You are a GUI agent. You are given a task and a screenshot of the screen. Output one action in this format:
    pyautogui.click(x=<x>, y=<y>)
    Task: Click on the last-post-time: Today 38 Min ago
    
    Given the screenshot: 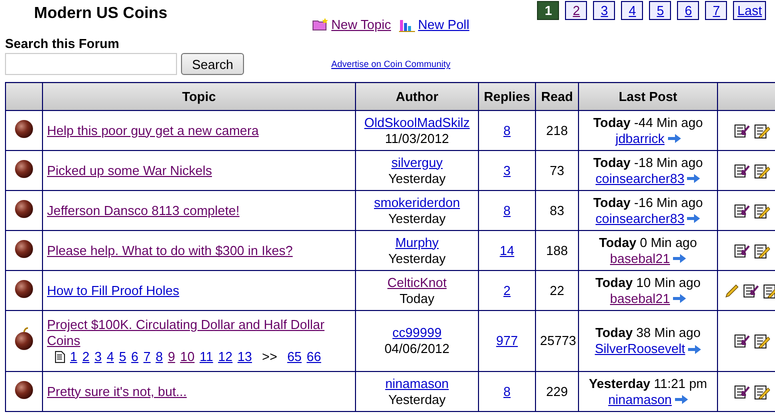 What is the action you would take?
    pyautogui.click(x=648, y=333)
    